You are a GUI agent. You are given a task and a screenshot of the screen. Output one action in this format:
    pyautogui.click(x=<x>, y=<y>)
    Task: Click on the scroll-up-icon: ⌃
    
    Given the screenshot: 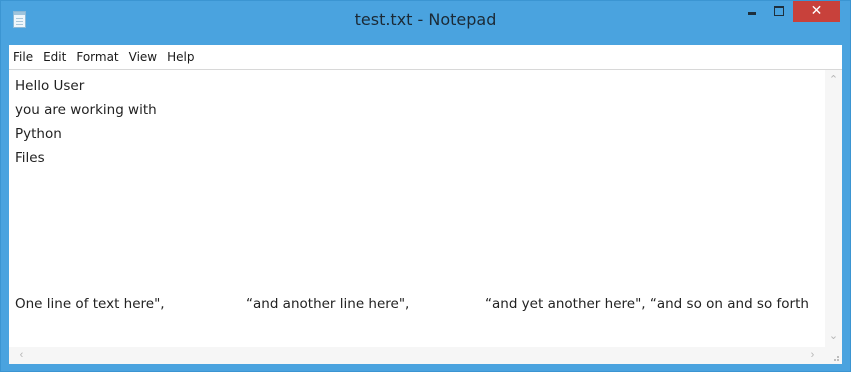 What is the action you would take?
    pyautogui.click(x=833, y=80)
    